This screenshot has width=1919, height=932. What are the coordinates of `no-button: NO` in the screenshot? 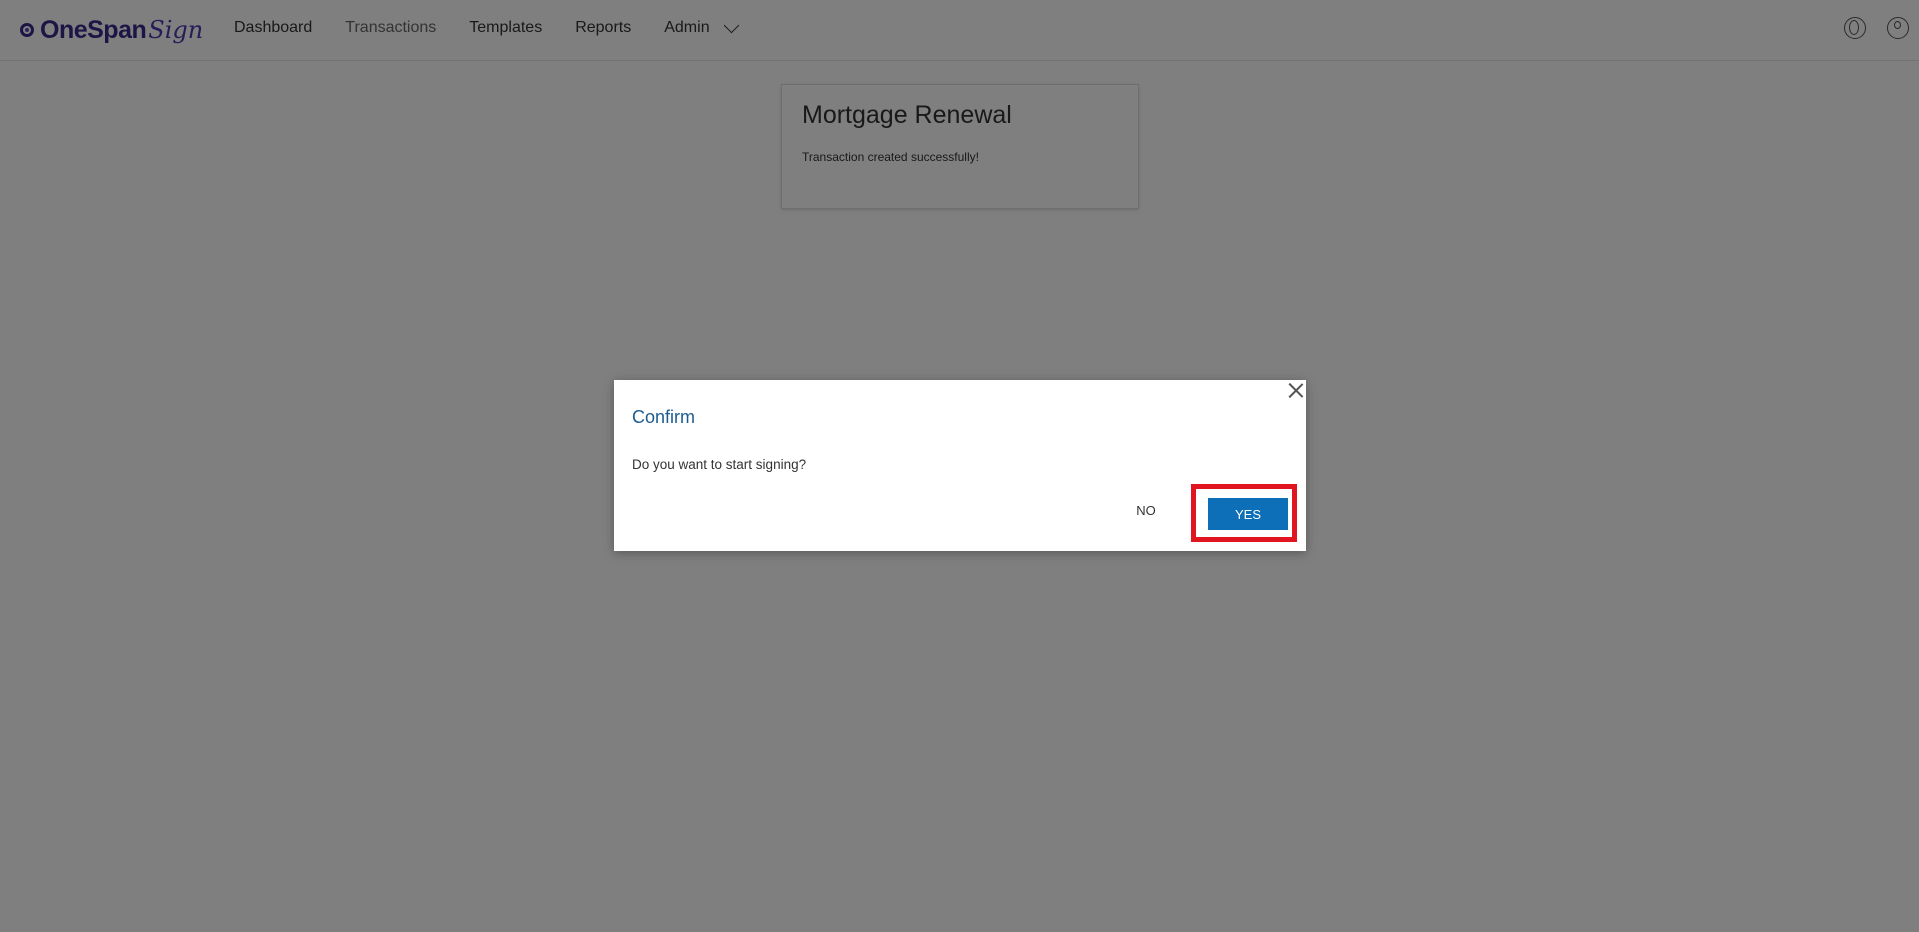 It's located at (1146, 510).